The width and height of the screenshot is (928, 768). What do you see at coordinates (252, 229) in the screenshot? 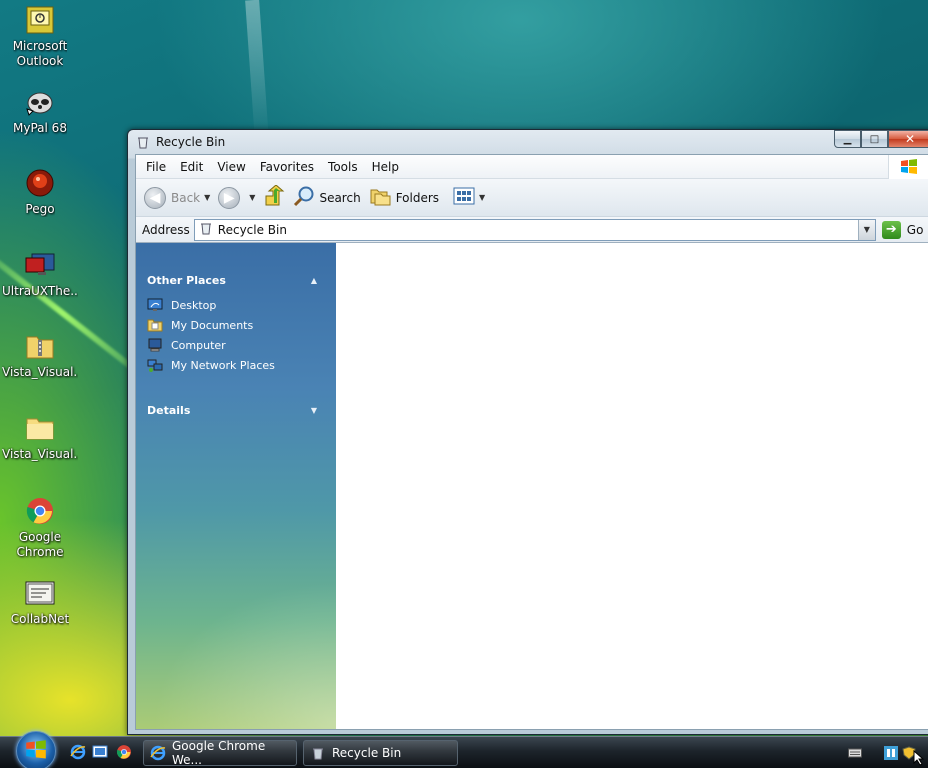
I see `address-value: Recycle Bin` at bounding box center [252, 229].